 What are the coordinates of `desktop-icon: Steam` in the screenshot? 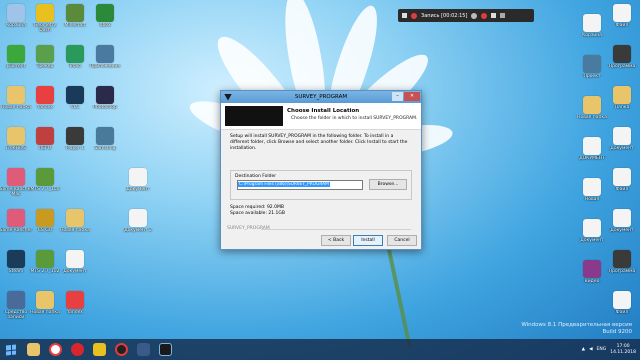 It's located at (16, 268).